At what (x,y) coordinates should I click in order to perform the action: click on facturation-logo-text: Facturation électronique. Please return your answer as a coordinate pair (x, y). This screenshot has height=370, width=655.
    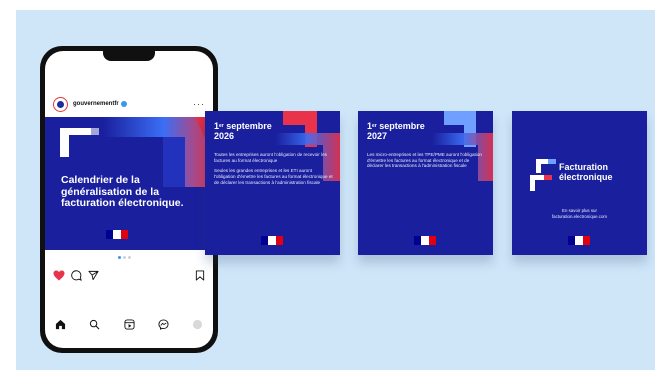
    Looking at the image, I should click on (586, 172).